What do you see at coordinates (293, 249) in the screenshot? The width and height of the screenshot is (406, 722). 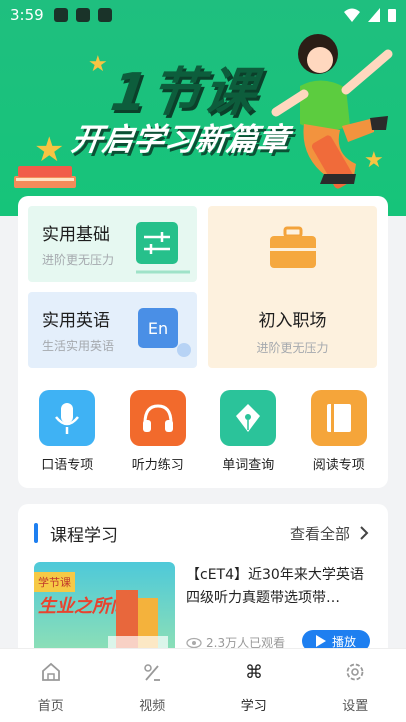 I see `briefcase-icon` at bounding box center [293, 249].